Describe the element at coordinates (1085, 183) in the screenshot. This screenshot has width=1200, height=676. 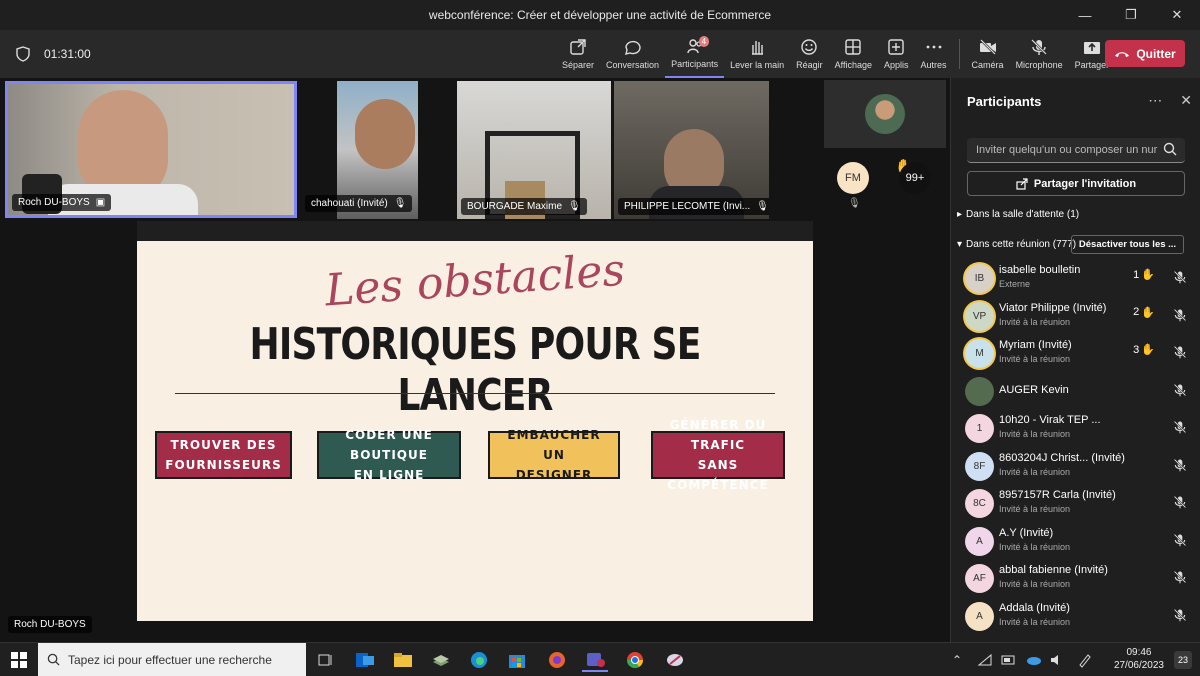
I see `share-invite-label: Partager l'invitation` at that location.